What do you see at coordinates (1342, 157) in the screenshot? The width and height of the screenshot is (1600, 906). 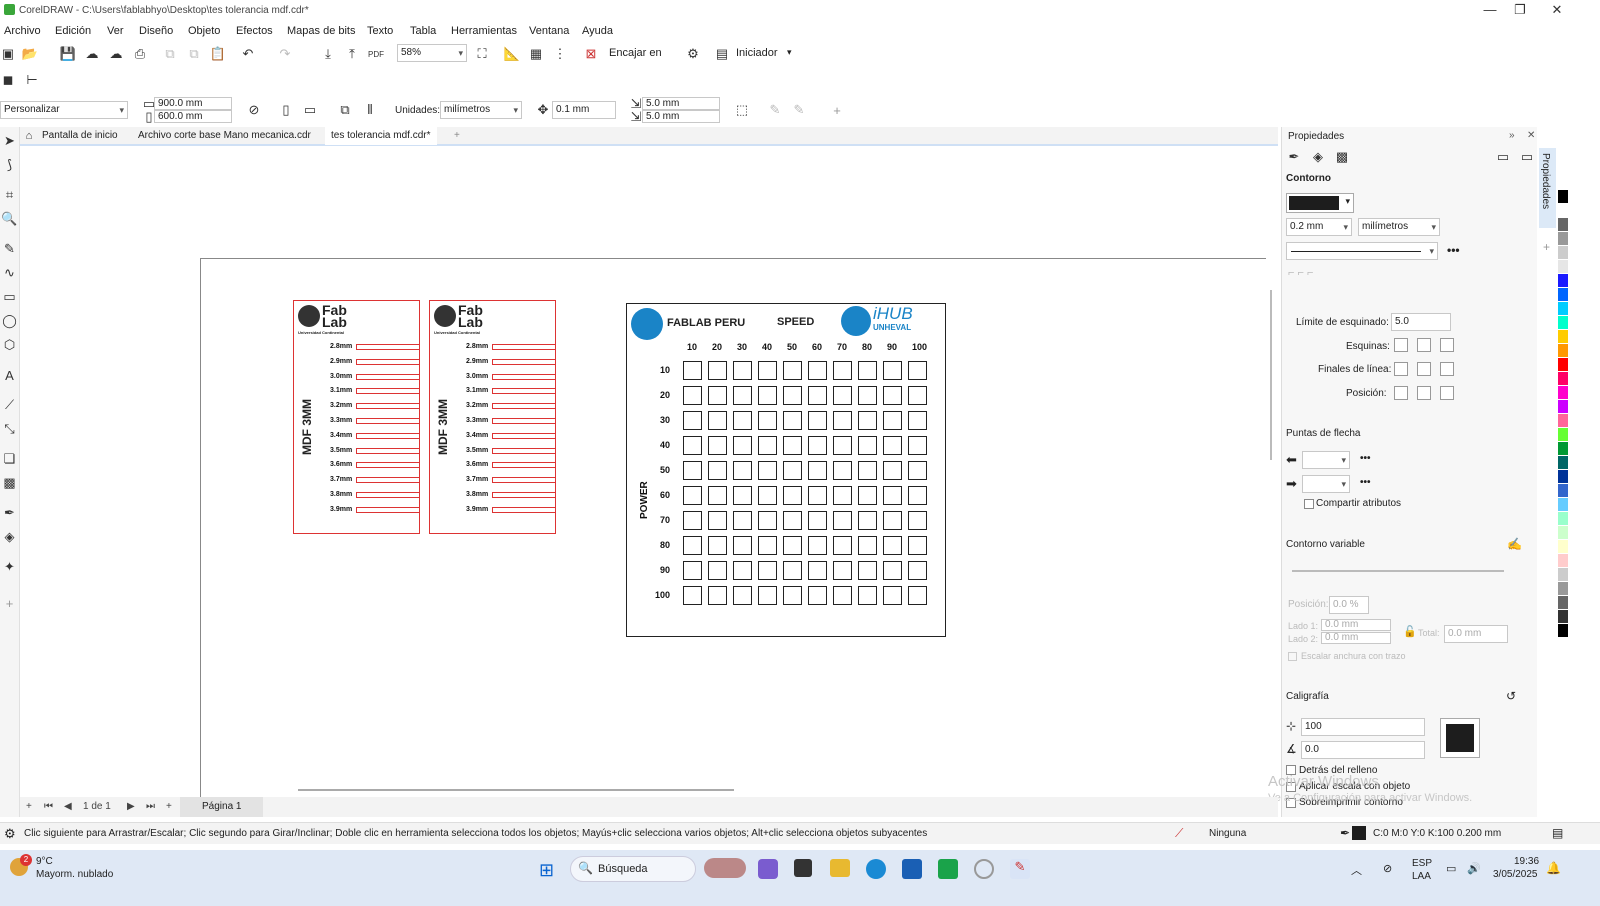 I see `transparency-tab-icon: ▩` at bounding box center [1342, 157].